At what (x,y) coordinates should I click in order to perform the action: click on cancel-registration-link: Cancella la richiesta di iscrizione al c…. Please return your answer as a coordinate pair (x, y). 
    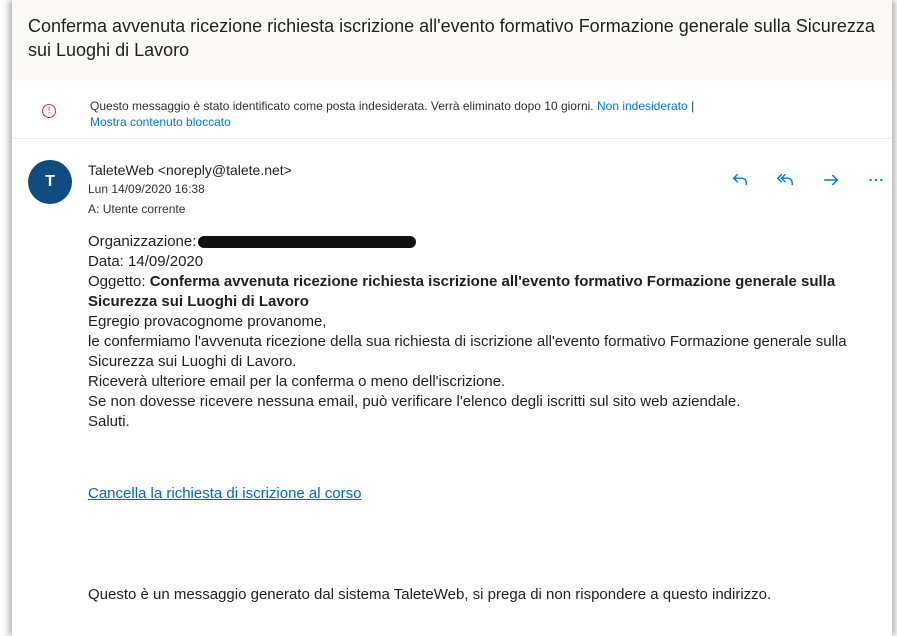
    Looking at the image, I should click on (224, 494).